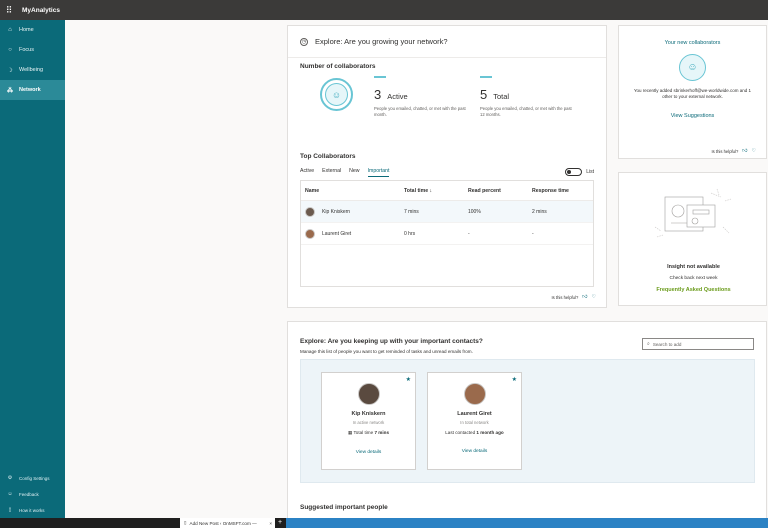  What do you see at coordinates (562, 191) in the screenshot?
I see `column-header-response-time: Response time` at bounding box center [562, 191].